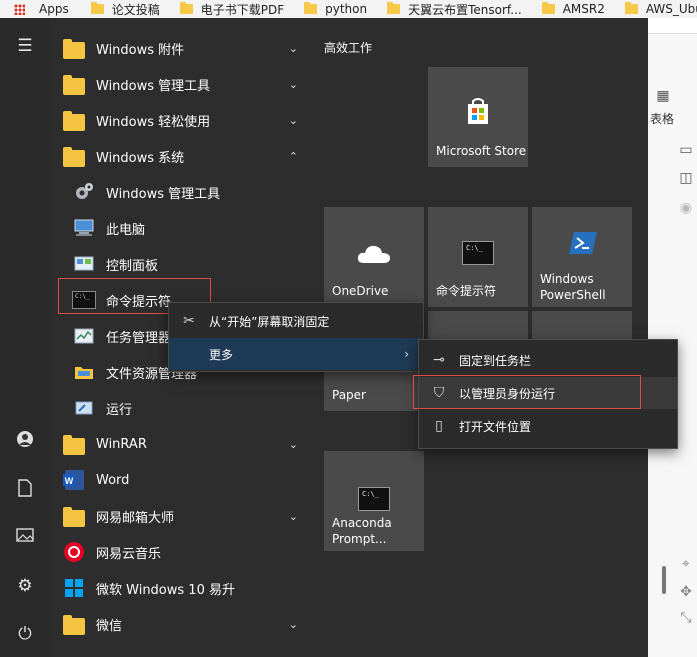  I want to click on unpin-icon: ✂, so click(189, 321).